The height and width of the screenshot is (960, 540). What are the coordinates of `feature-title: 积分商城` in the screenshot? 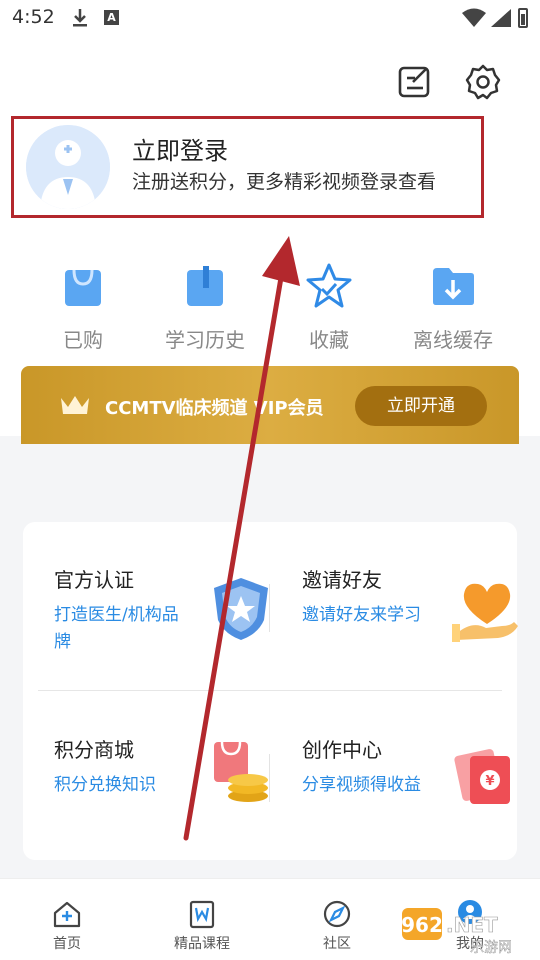 It's located at (94, 750).